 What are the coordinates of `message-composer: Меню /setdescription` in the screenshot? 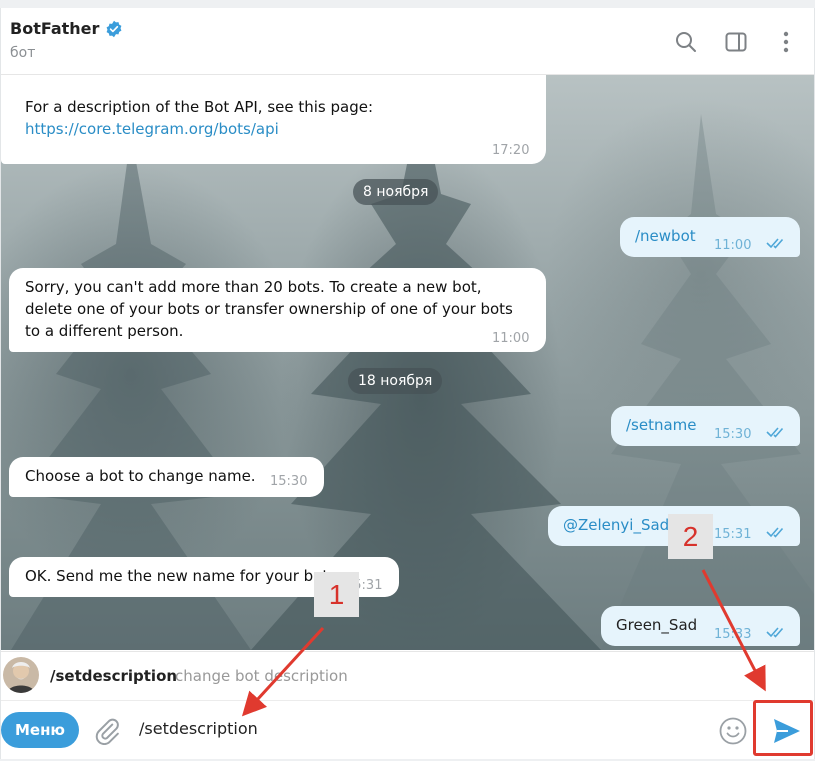 It's located at (407, 729).